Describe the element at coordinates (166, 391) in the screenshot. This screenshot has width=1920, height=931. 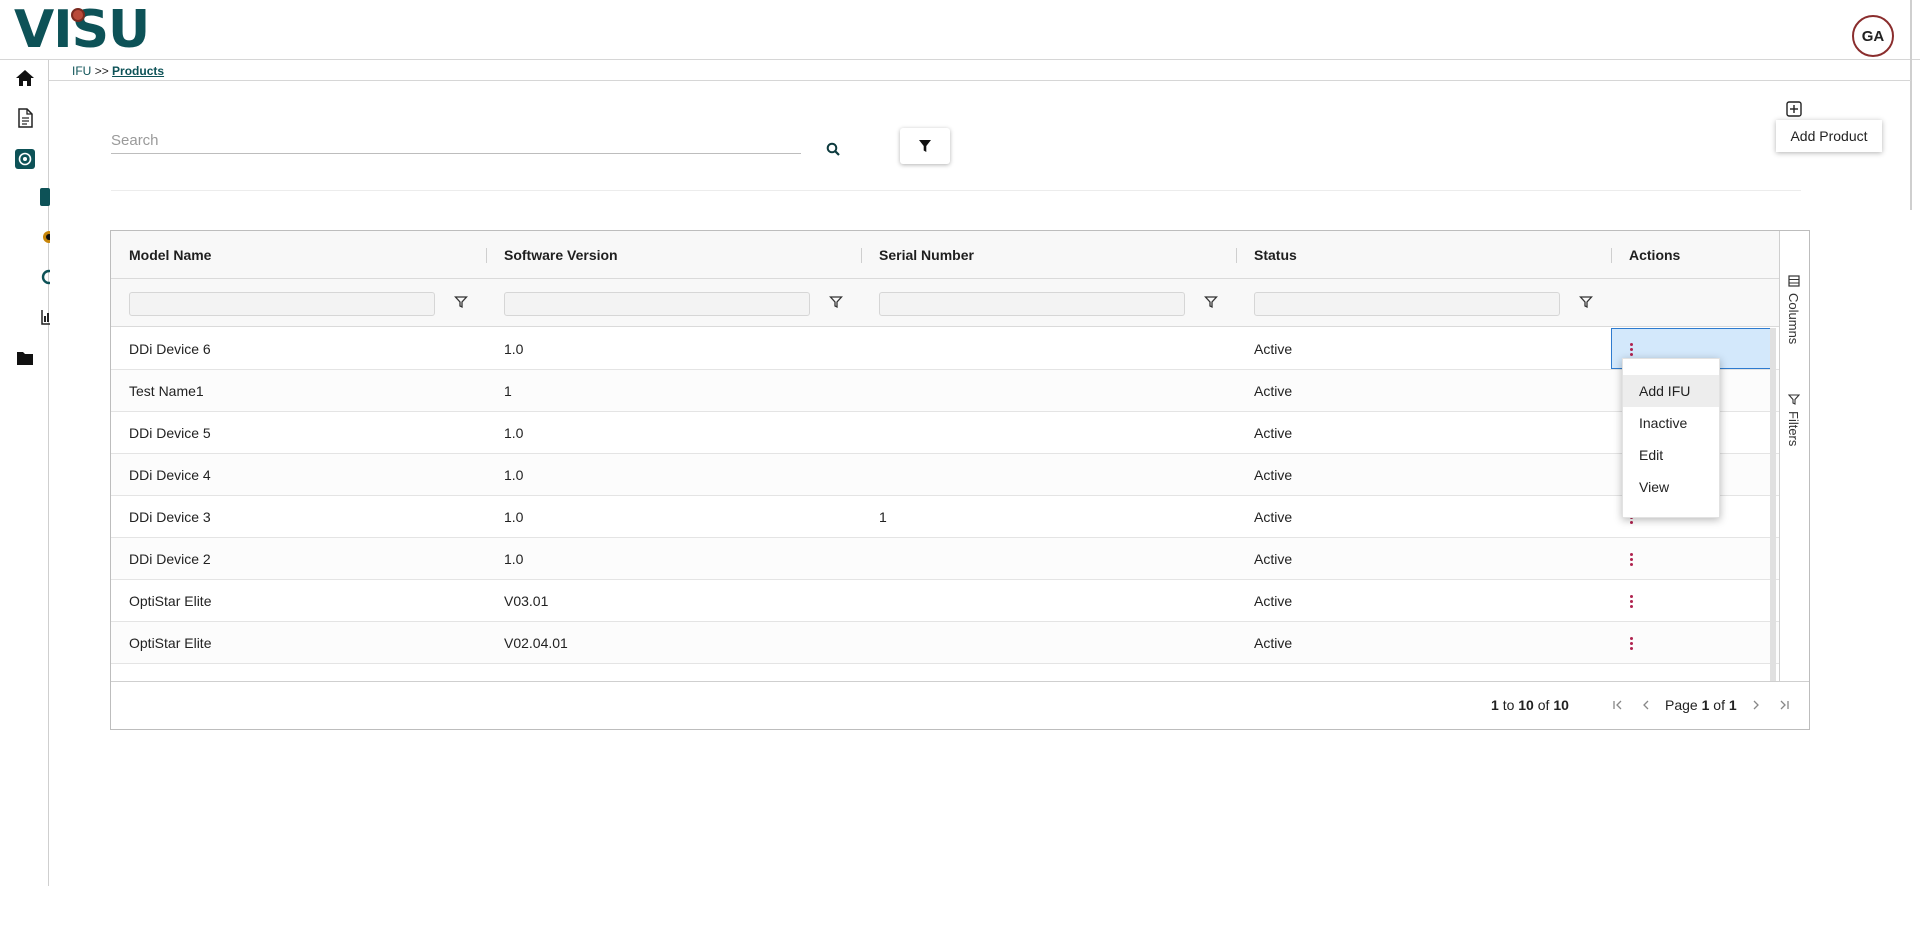
I see `model-name-cell: Test Name1` at that location.